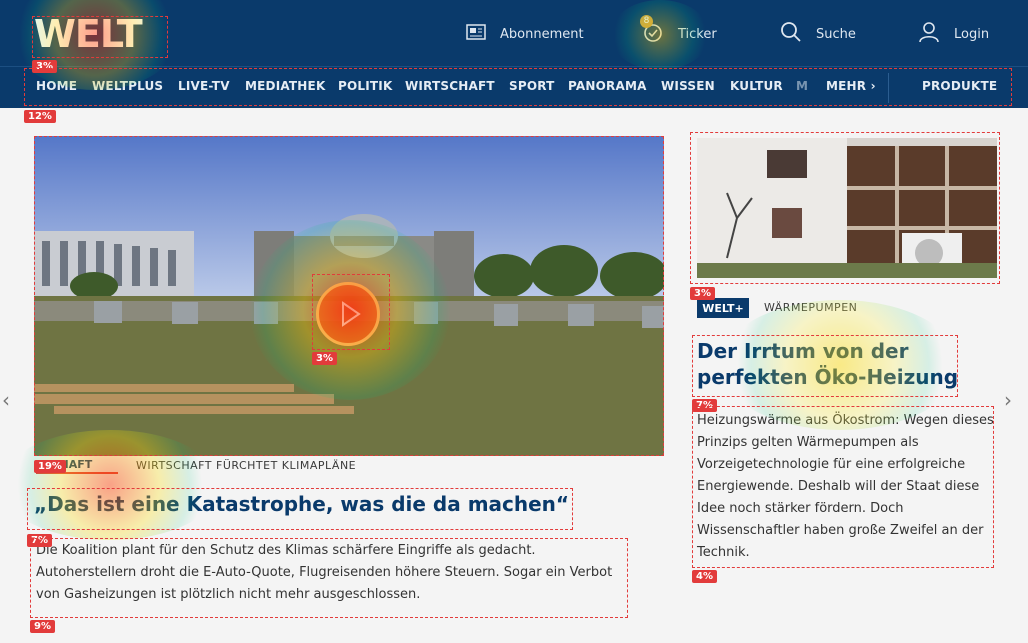  What do you see at coordinates (246, 465) in the screenshot?
I see `main-article-topic: WIRTSCHAFT FÜRCHTET KLIMAPLÄNE` at bounding box center [246, 465].